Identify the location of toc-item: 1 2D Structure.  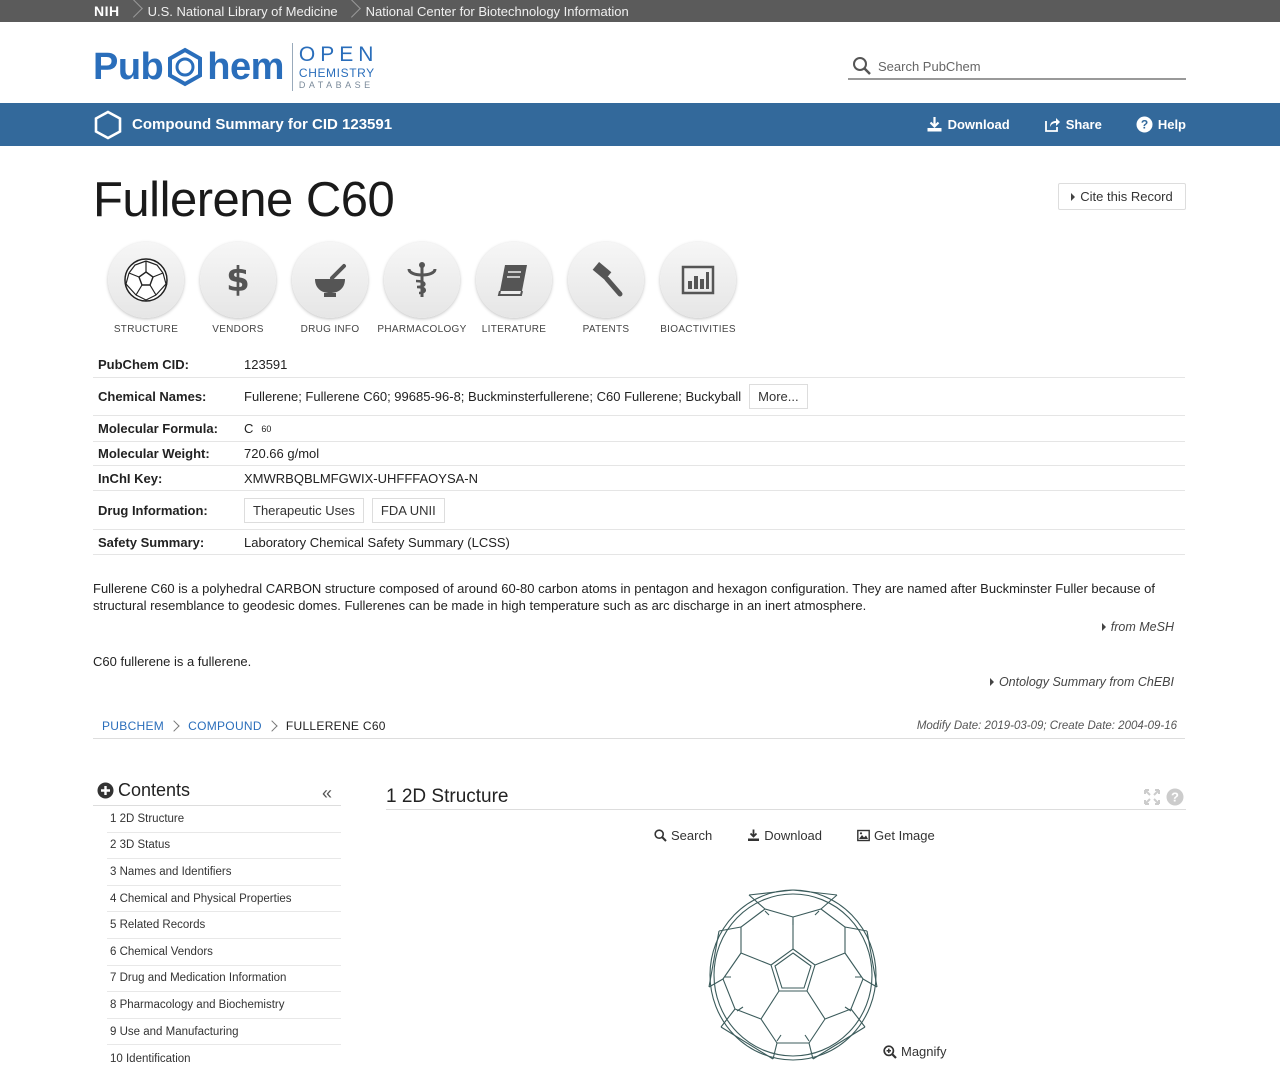
(224, 819).